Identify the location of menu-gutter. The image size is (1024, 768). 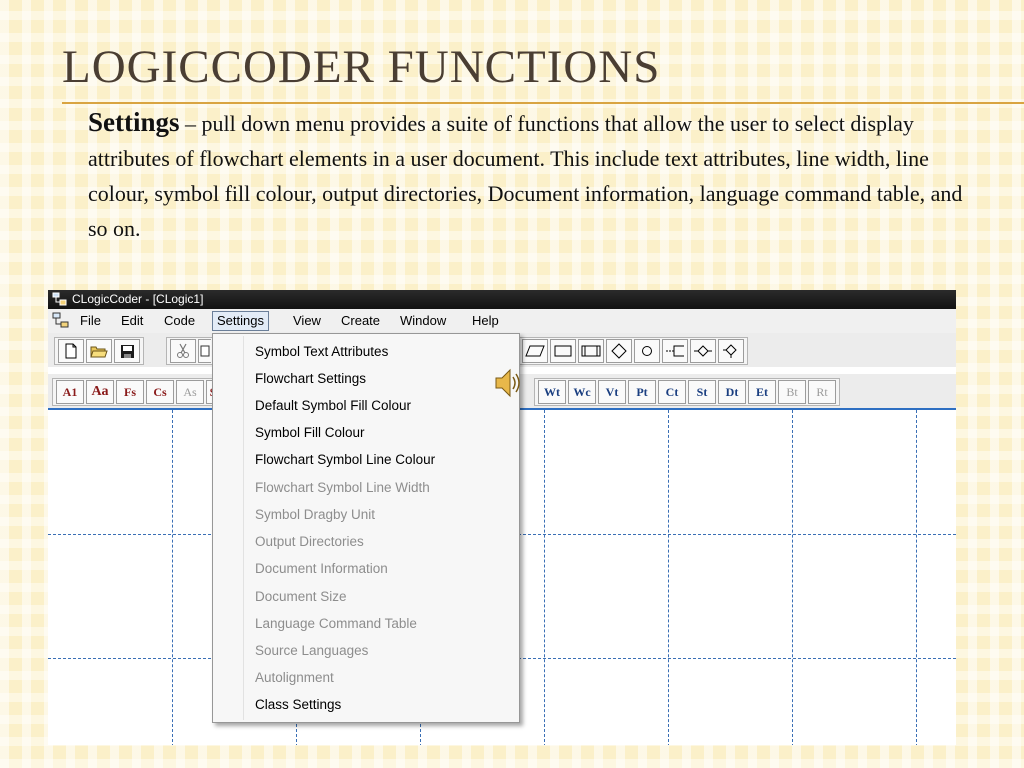
(243, 528).